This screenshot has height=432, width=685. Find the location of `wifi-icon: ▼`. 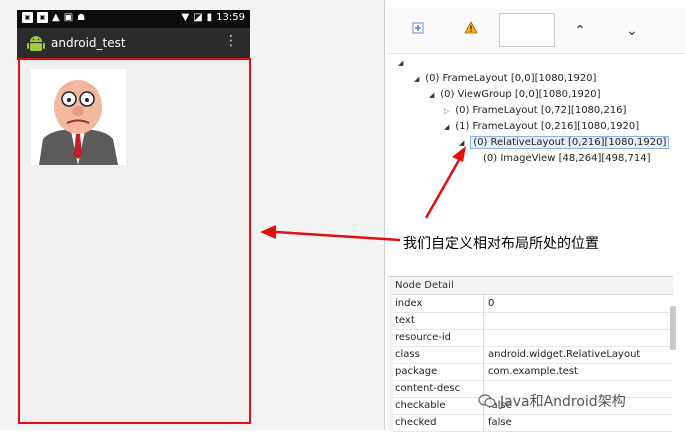

wifi-icon: ▼ is located at coordinates (185, 17).